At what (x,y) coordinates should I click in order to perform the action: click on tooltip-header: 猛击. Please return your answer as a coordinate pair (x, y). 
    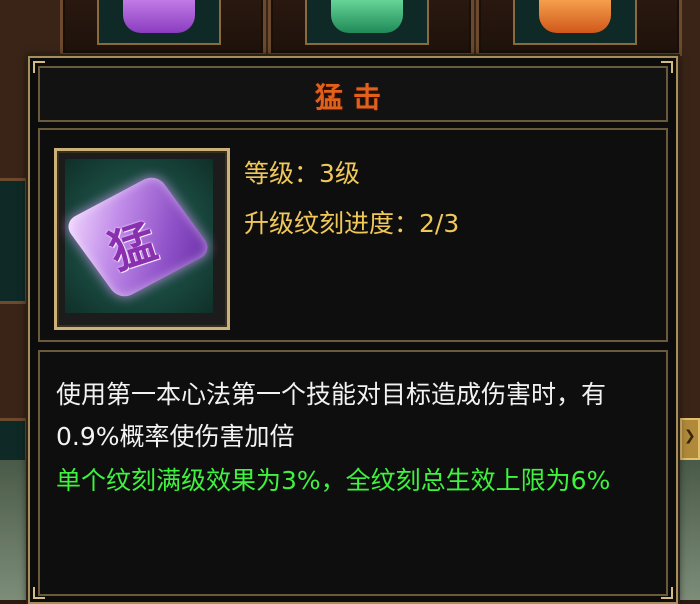
    Looking at the image, I should click on (353, 94).